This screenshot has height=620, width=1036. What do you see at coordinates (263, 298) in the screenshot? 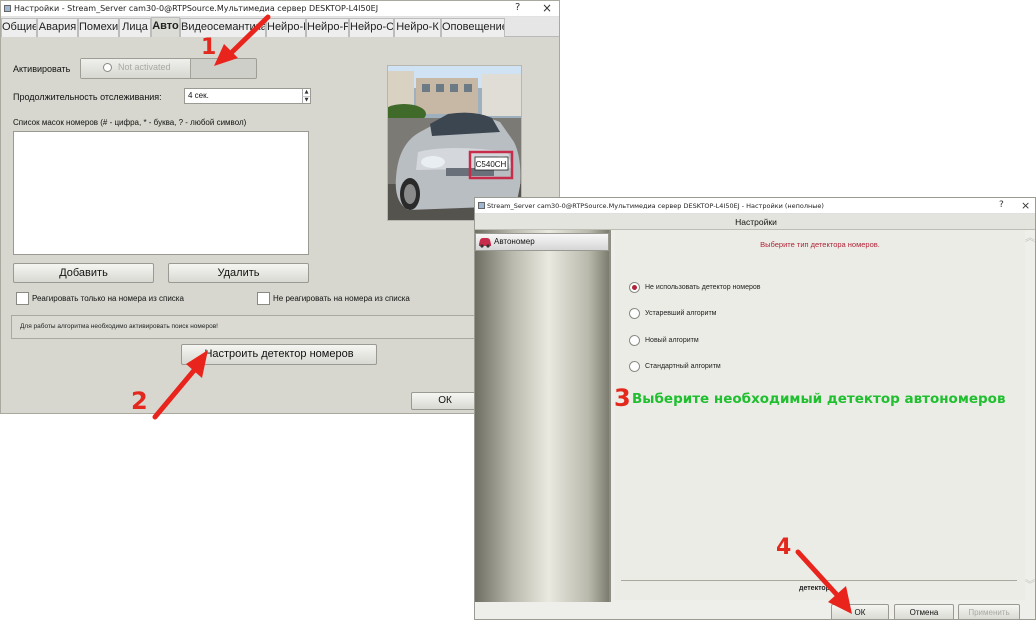
I see `not-list-checkbox` at bounding box center [263, 298].